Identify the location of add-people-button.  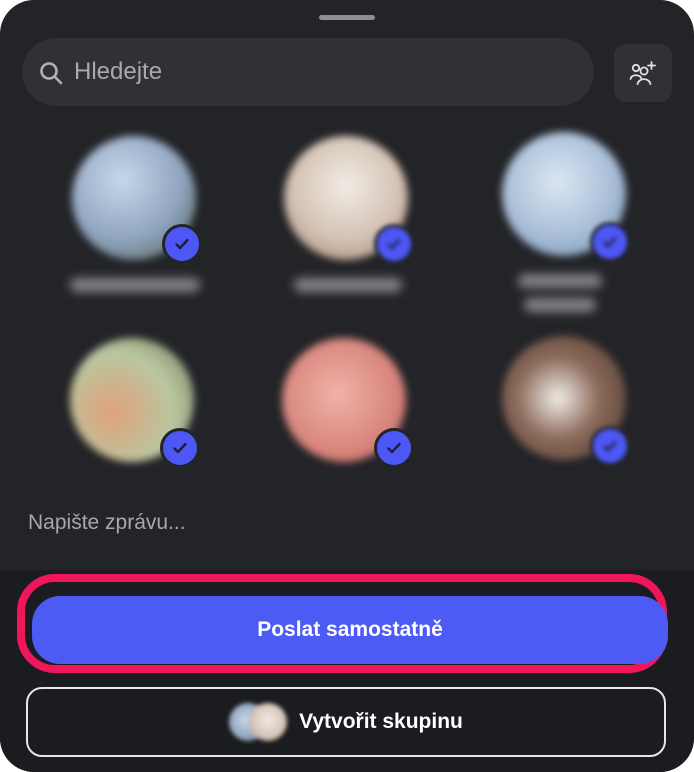
(643, 73).